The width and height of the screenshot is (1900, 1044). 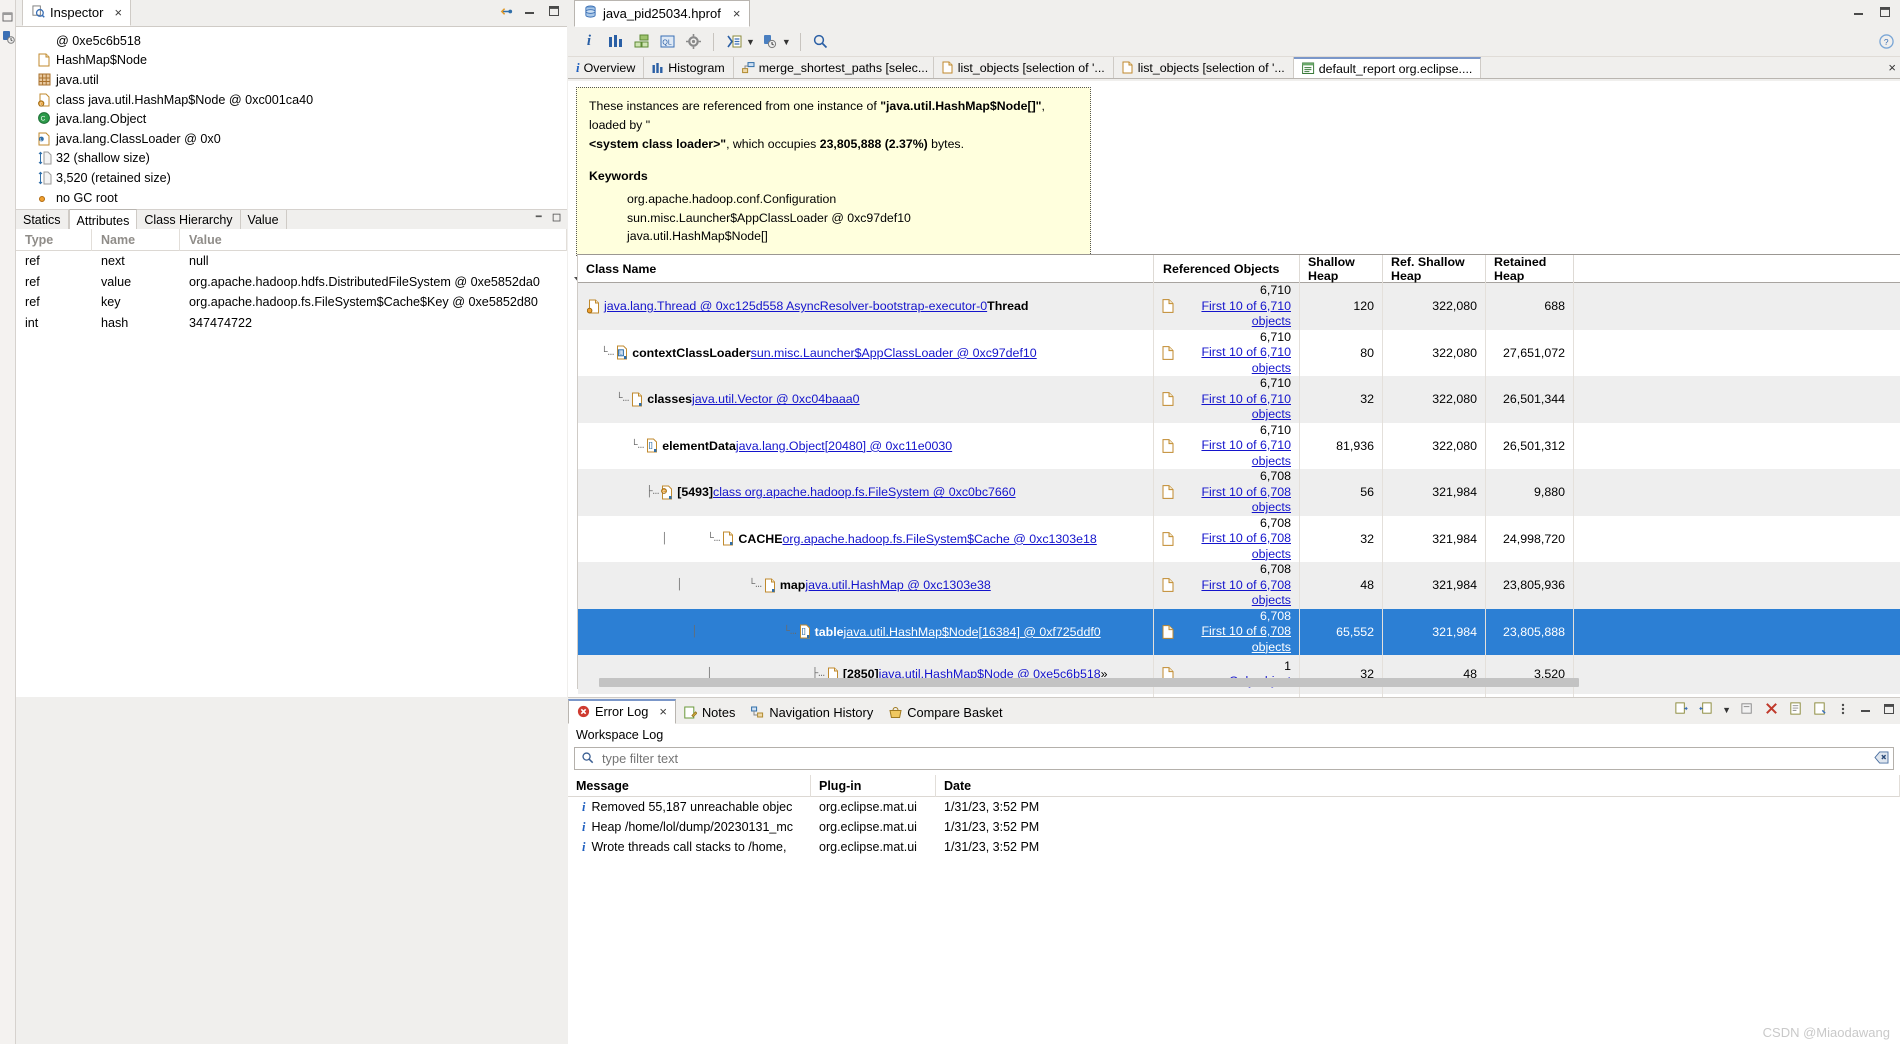 I want to click on scrollbar-thumb, so click(x=1089, y=682).